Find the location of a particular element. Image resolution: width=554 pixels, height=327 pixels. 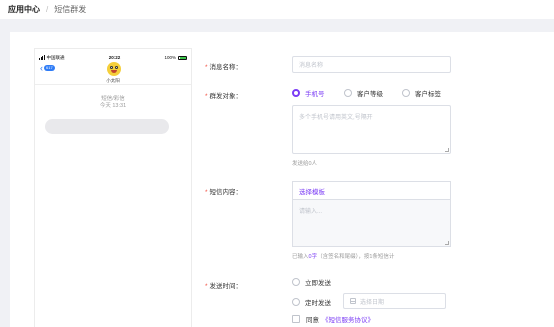

message-bubble is located at coordinates (107, 126).